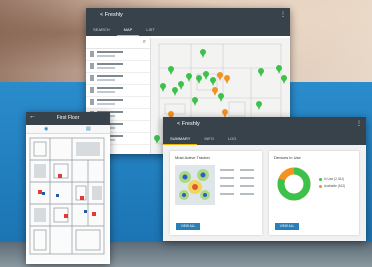  I want to click on list-view-icon: ▤, so click(88, 129).